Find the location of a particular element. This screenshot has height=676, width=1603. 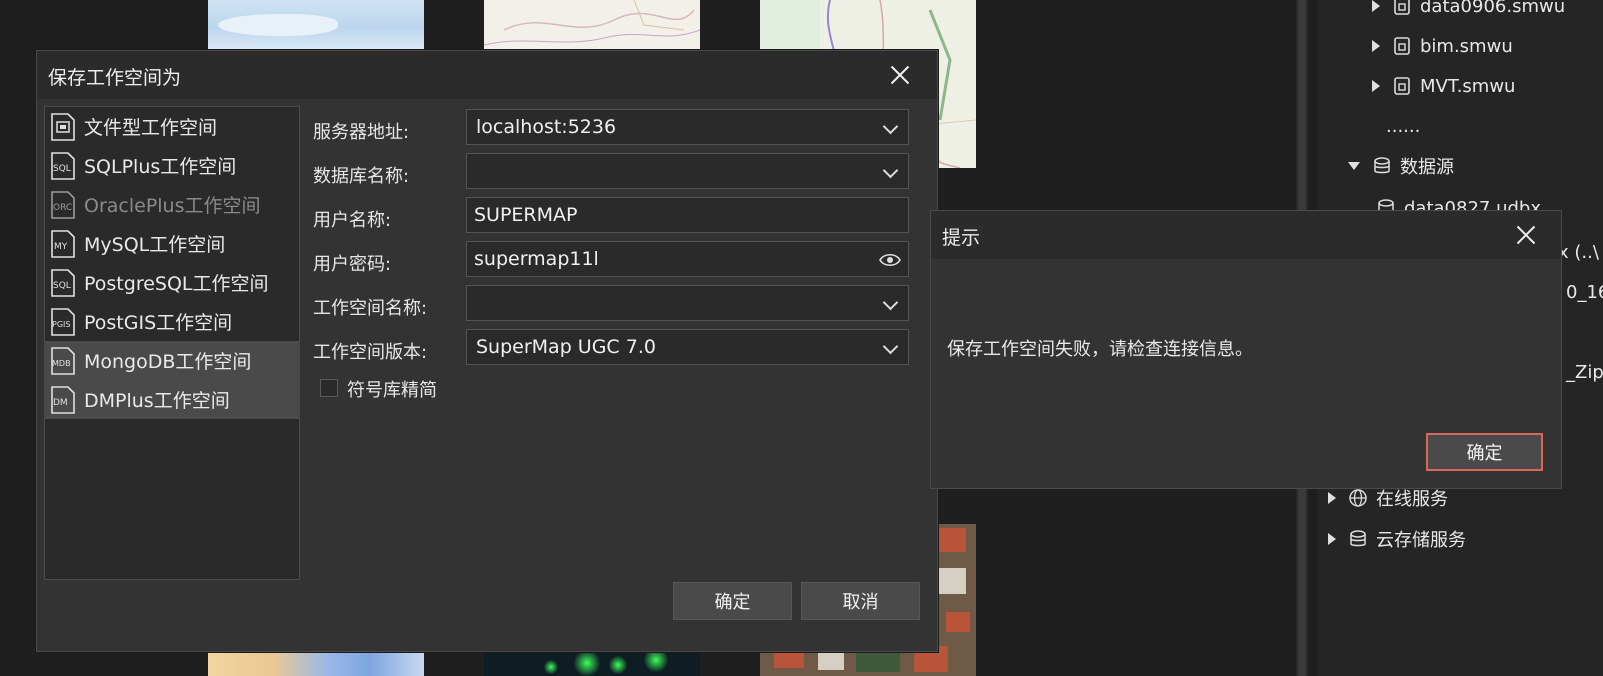

message-title: 提示 is located at coordinates (961, 238).